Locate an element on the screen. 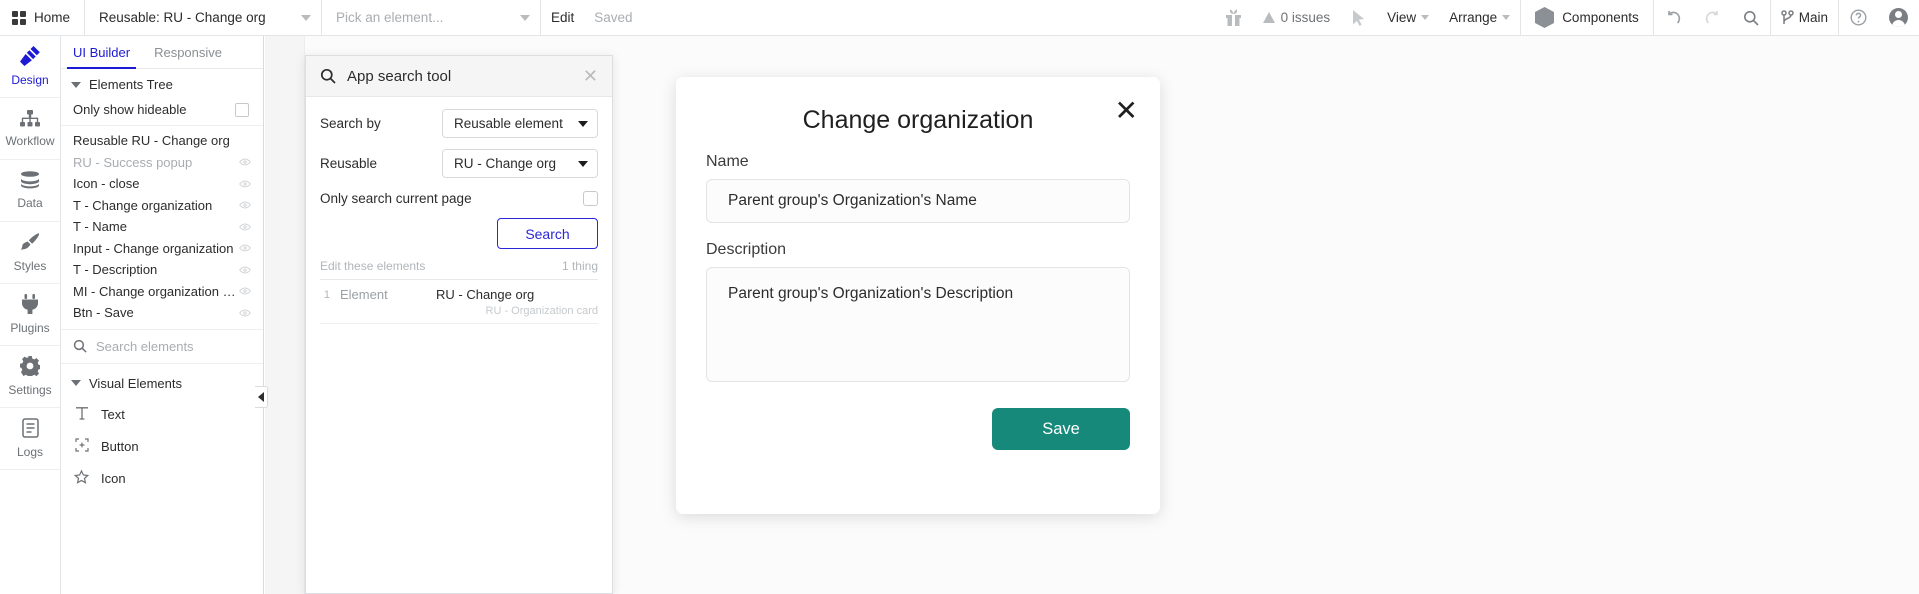 Image resolution: width=1919 pixels, height=594 pixels. save-button-label: Save is located at coordinates (1061, 428).